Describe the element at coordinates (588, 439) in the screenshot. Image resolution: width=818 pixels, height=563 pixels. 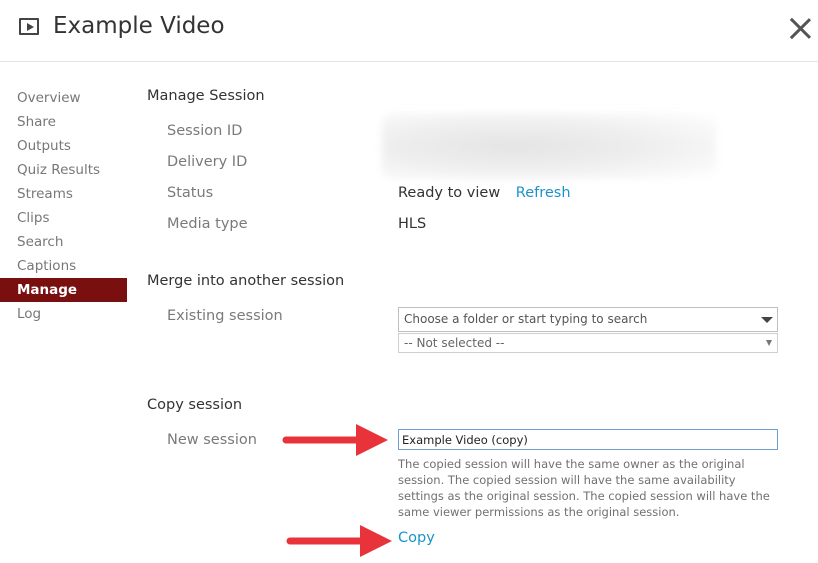
I see `new-session-name-input` at that location.